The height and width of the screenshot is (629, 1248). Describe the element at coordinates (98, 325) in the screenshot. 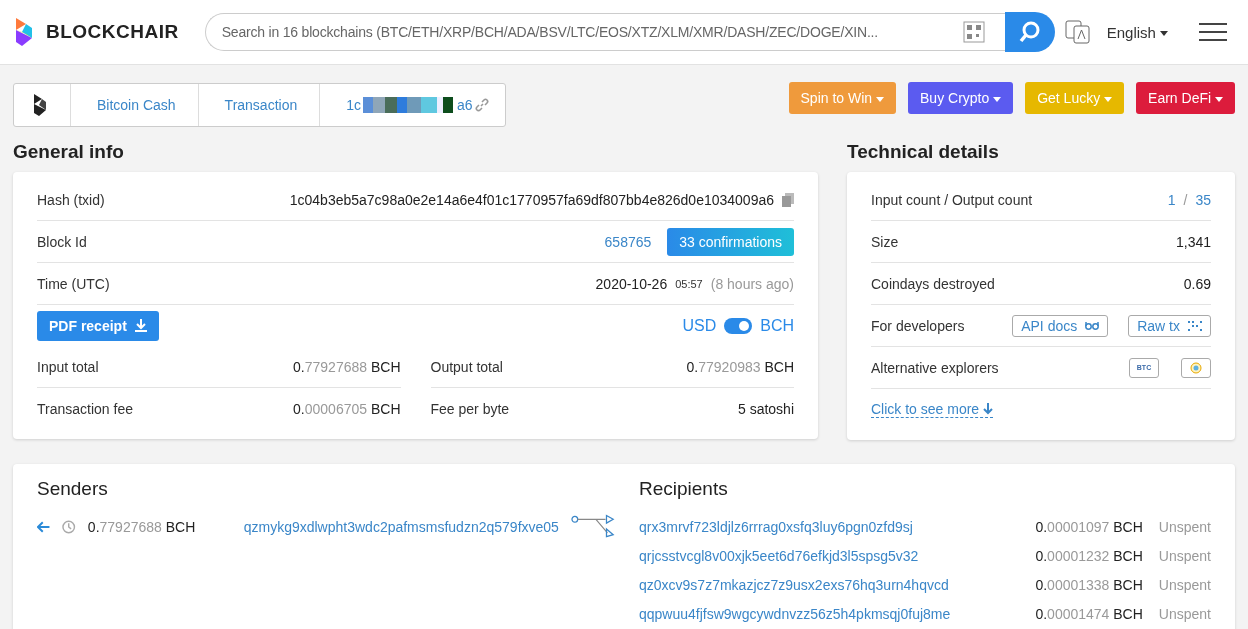

I see `pdf-receipt-button: PDF receipt` at that location.